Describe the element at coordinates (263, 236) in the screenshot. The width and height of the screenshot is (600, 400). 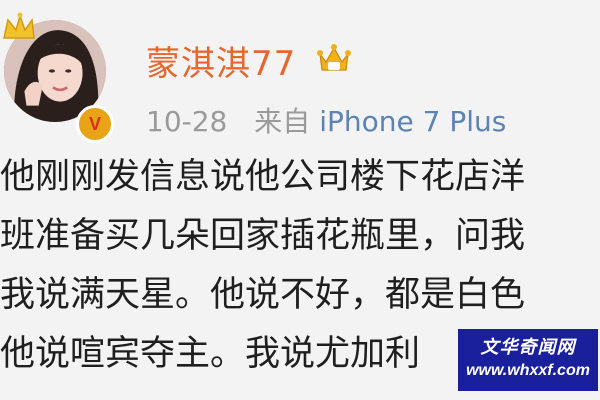
I see `content-line: 班准备买几朵回家插花瓶里，问我` at that location.